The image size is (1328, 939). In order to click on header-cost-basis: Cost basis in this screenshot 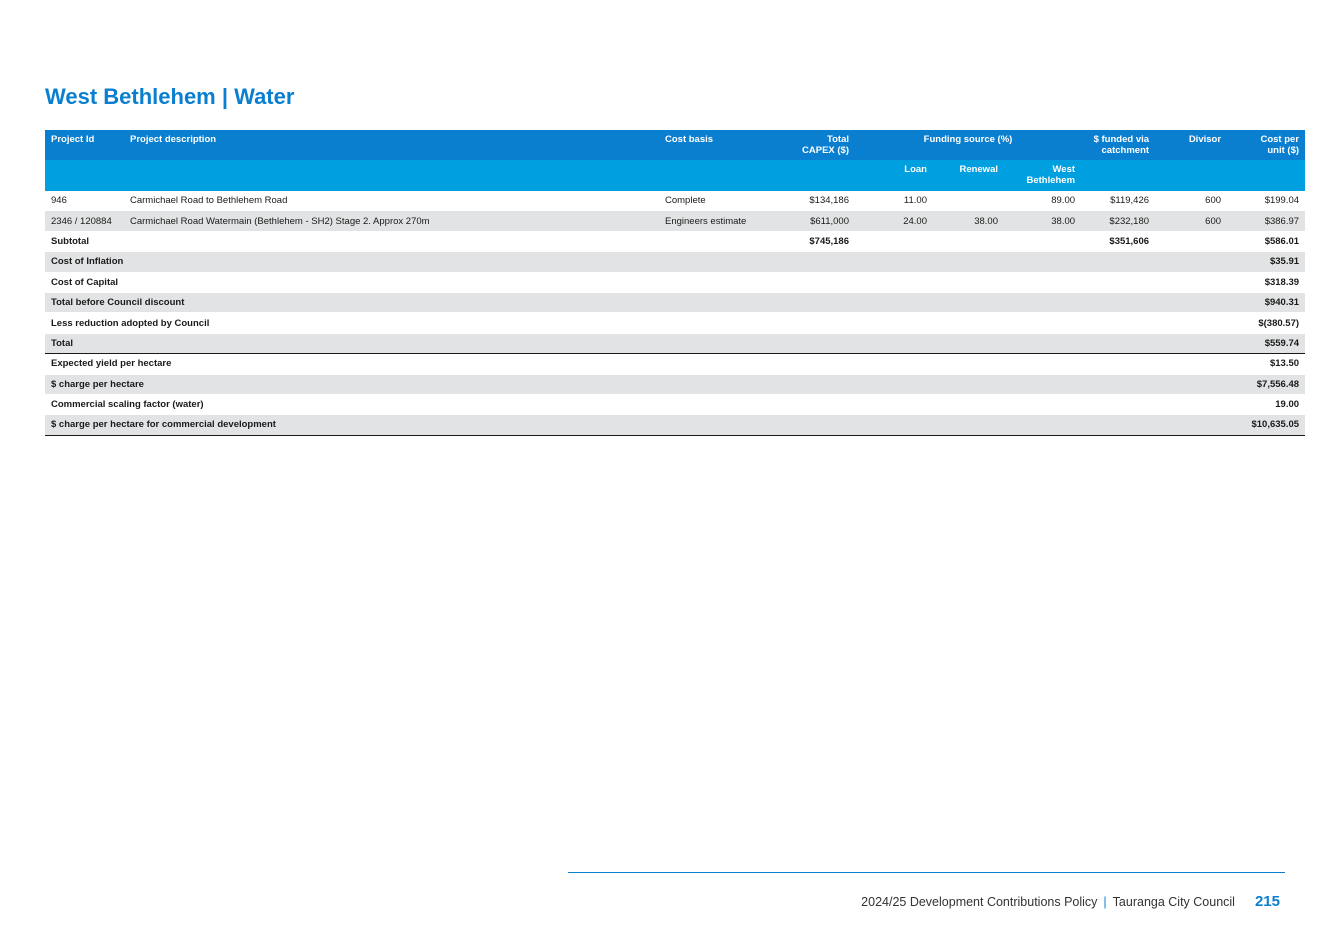, I will do `click(714, 145)`.